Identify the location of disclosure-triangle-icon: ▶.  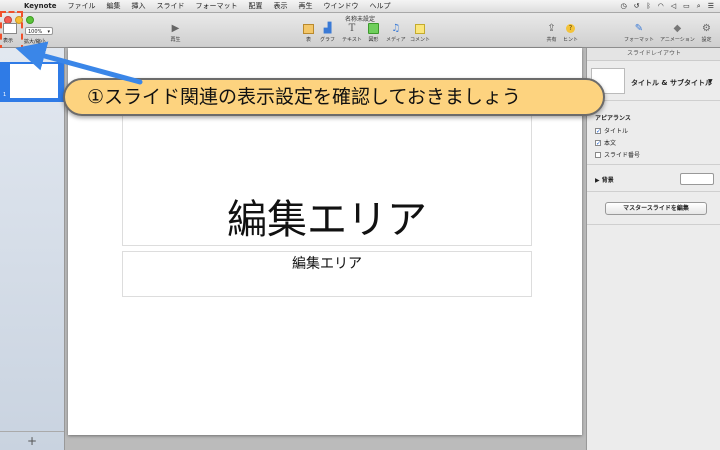
(598, 180).